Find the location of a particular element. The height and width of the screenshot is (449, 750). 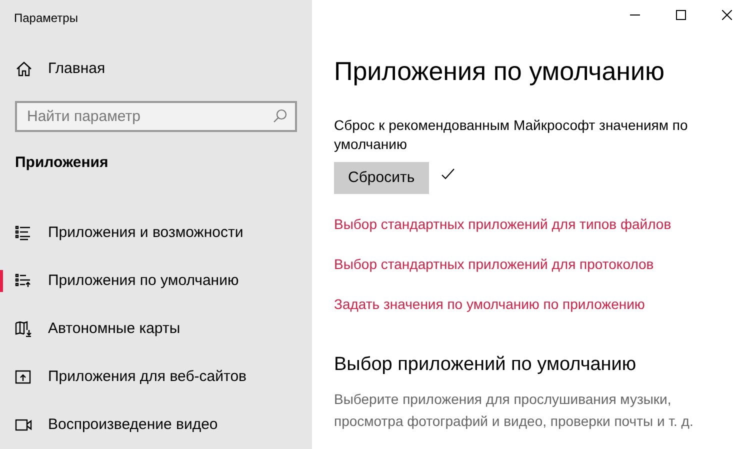

nav-link: Главная is located at coordinates (77, 69).